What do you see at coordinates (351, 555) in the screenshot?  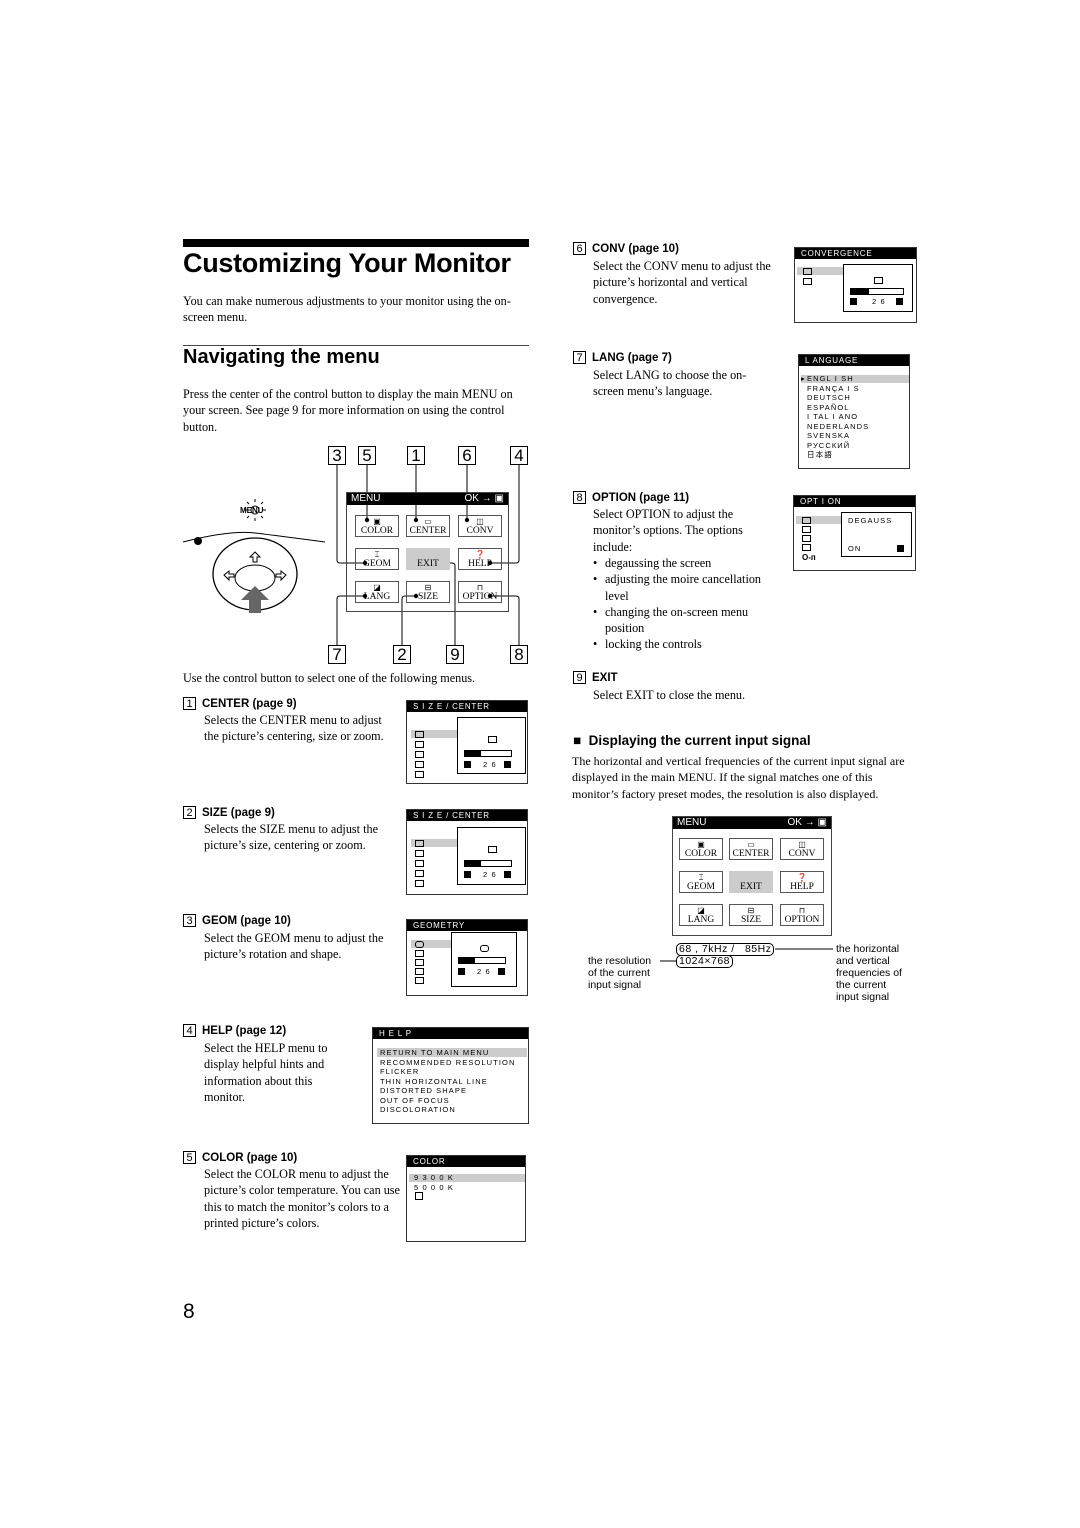 I see `callout-lines` at bounding box center [351, 555].